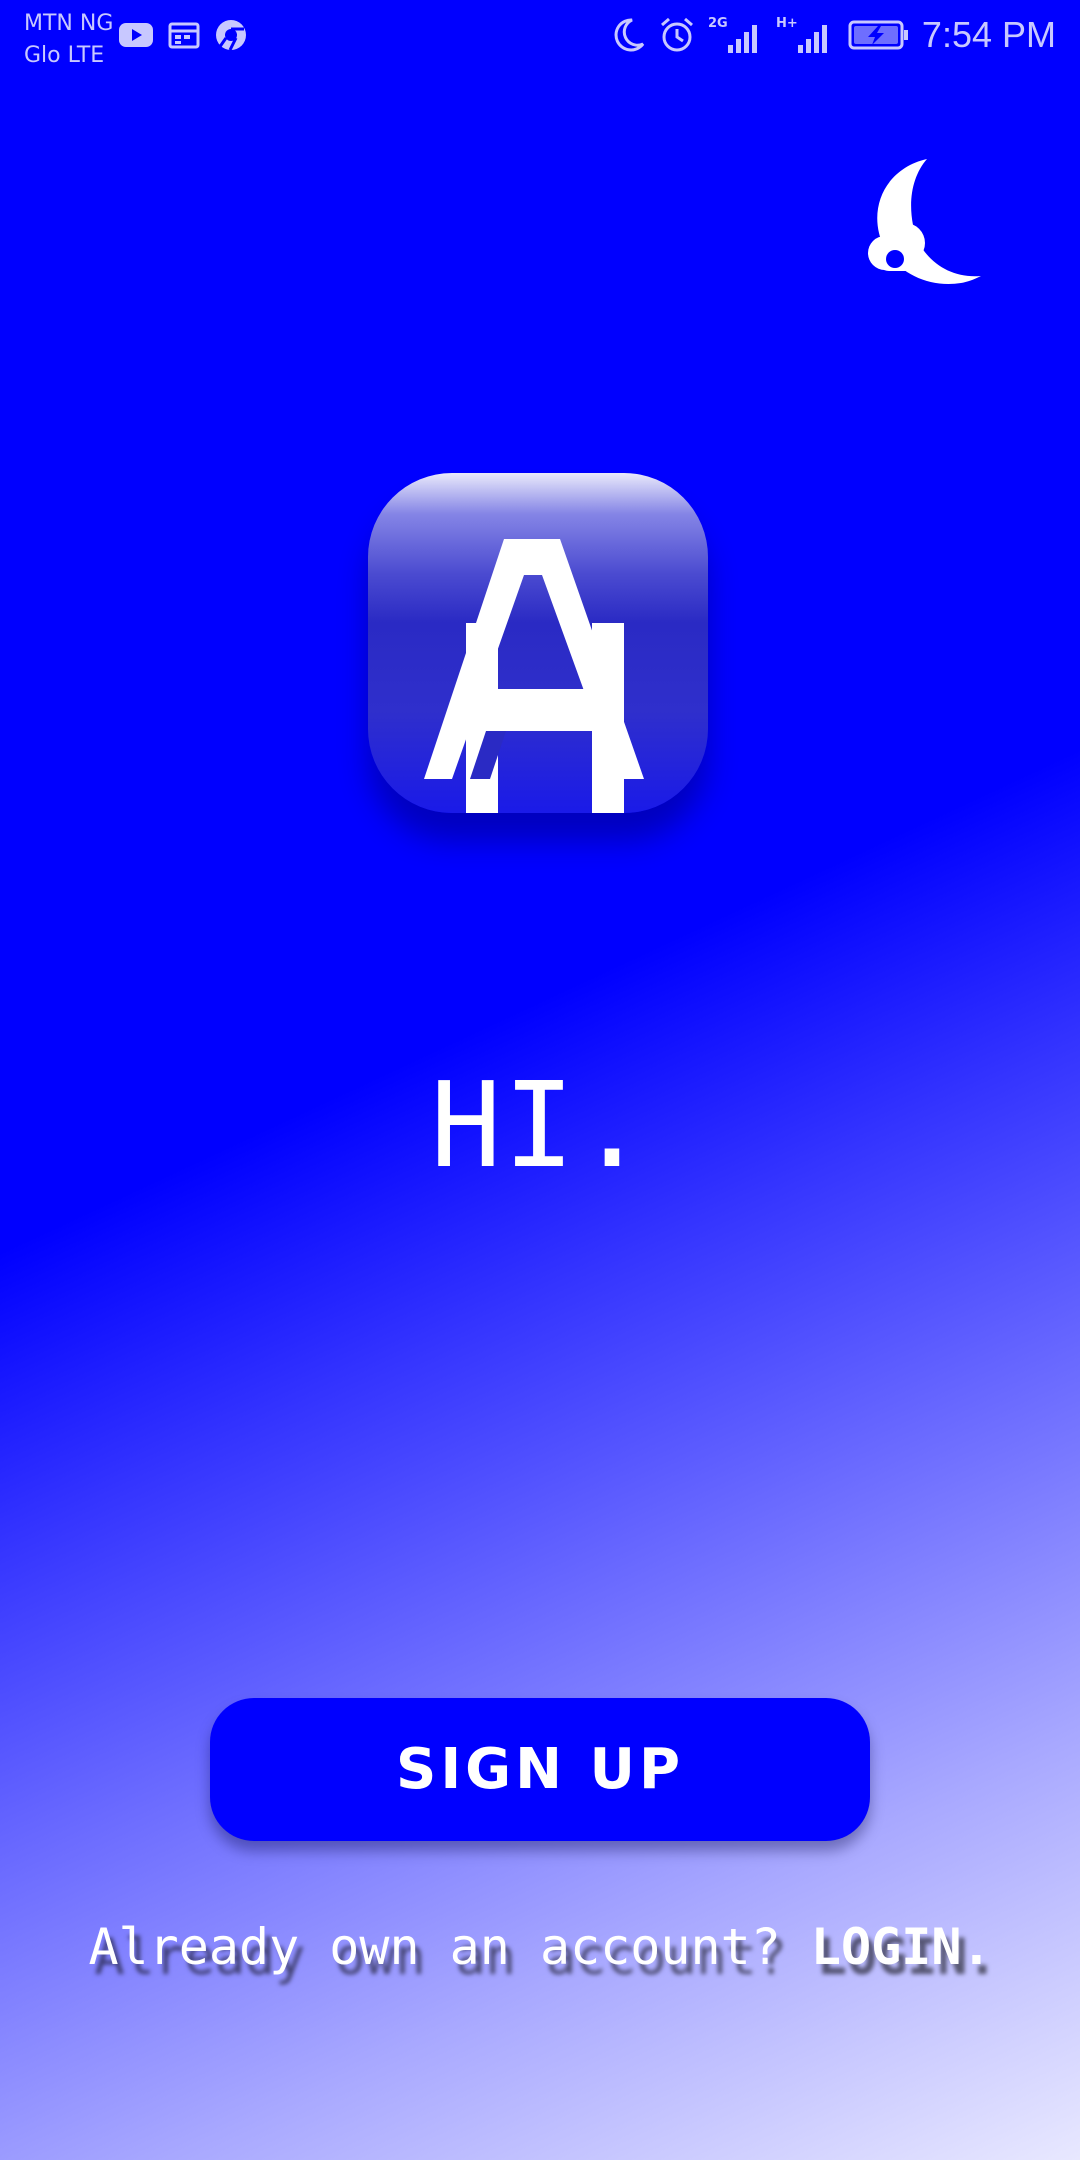 This screenshot has width=1080, height=2160. I want to click on youtube-icon, so click(136, 35).